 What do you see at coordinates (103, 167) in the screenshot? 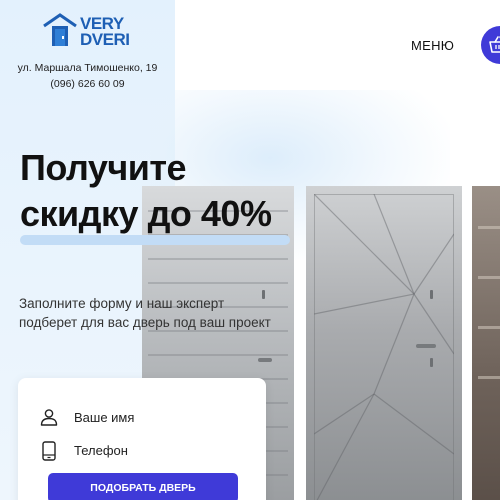
I see `hero-title-line1: Получите` at bounding box center [103, 167].